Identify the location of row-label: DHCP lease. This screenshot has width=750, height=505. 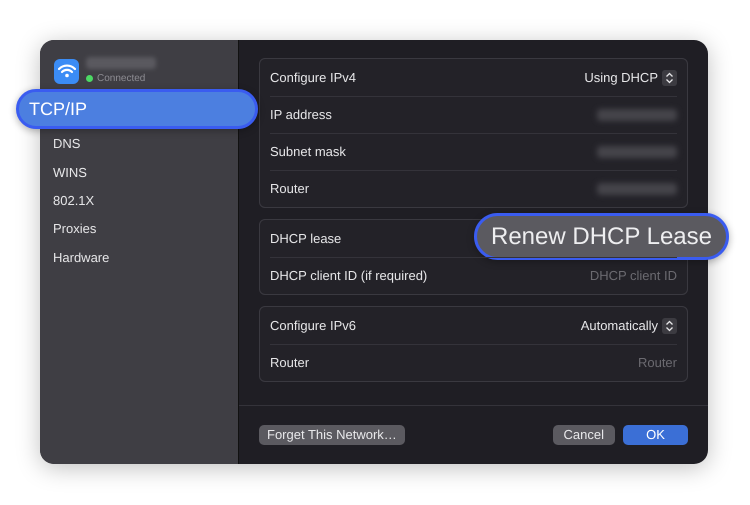
(306, 239).